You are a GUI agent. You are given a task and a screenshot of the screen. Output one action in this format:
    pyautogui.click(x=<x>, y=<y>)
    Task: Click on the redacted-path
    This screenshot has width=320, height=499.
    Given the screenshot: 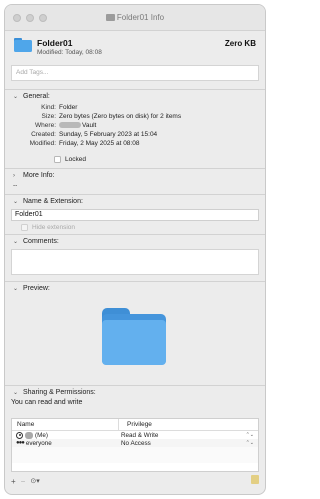 What is the action you would take?
    pyautogui.click(x=70, y=125)
    